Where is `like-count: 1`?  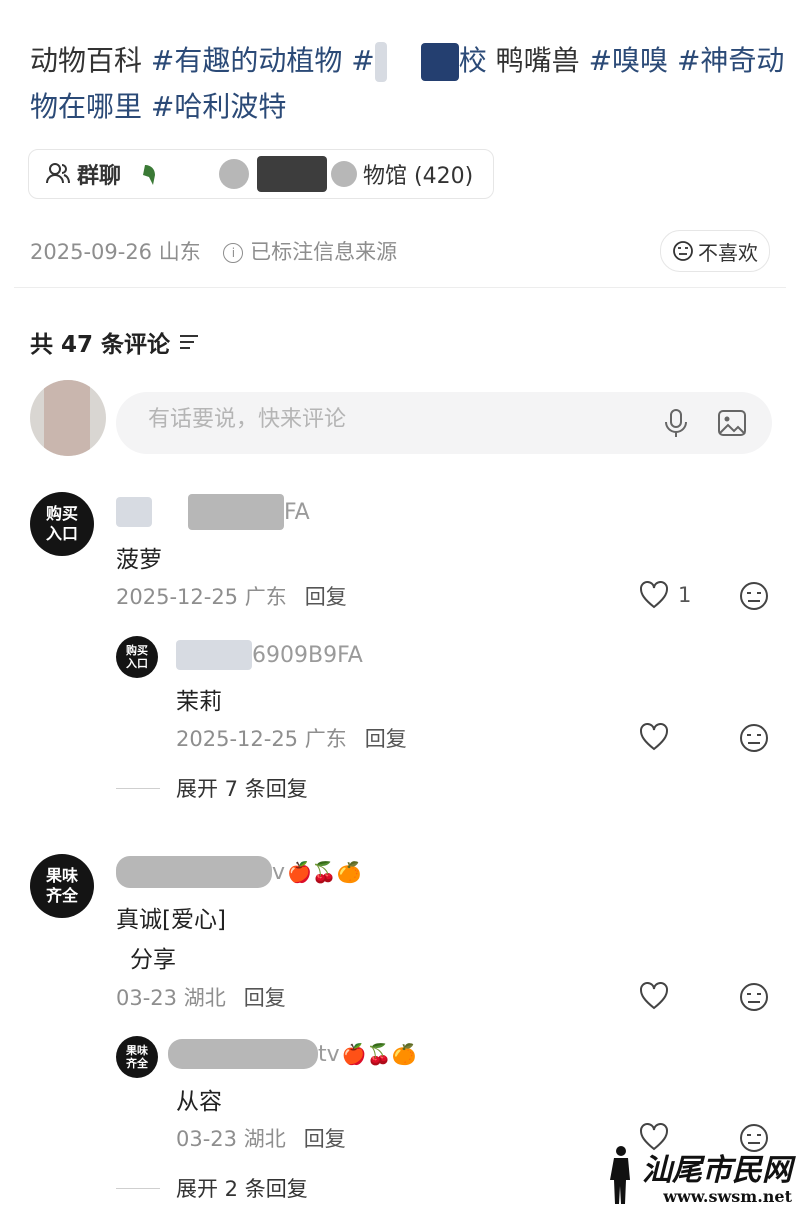
like-count: 1 is located at coordinates (685, 595).